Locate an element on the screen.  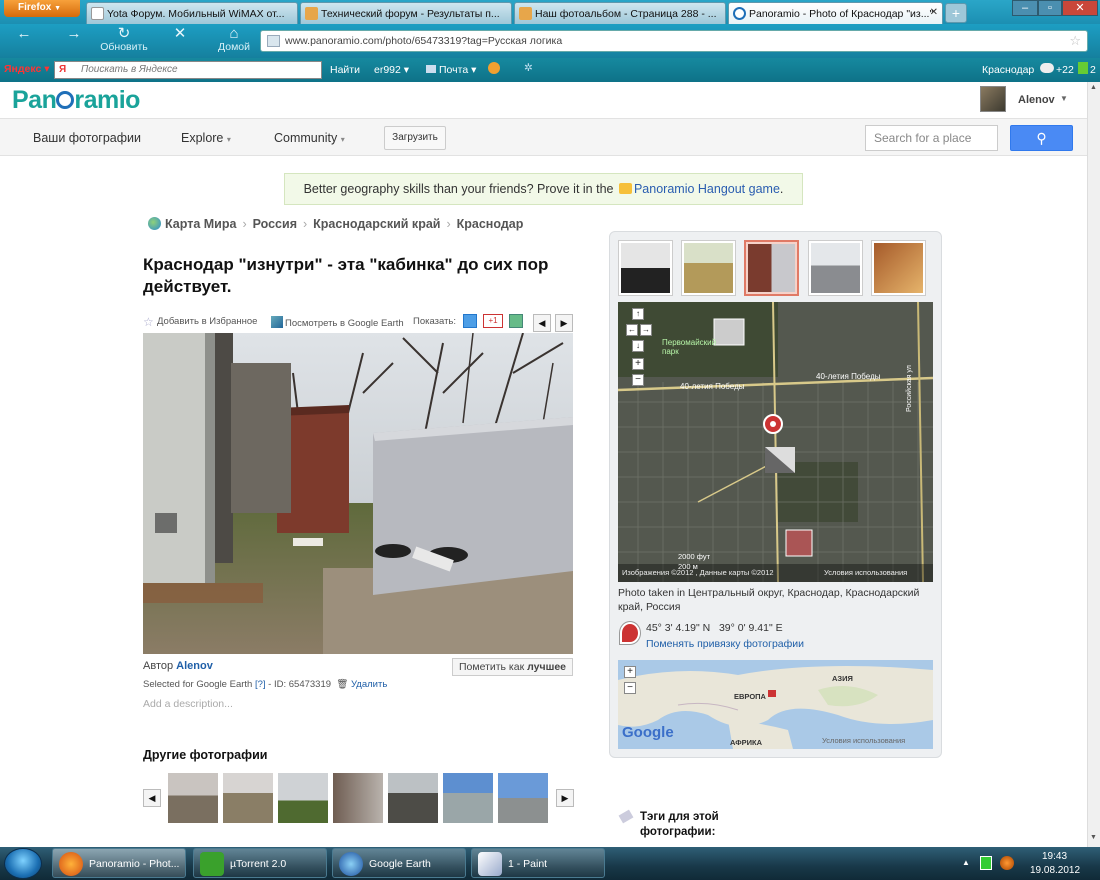
user-name: Alenov is located at coordinates (1036, 100).